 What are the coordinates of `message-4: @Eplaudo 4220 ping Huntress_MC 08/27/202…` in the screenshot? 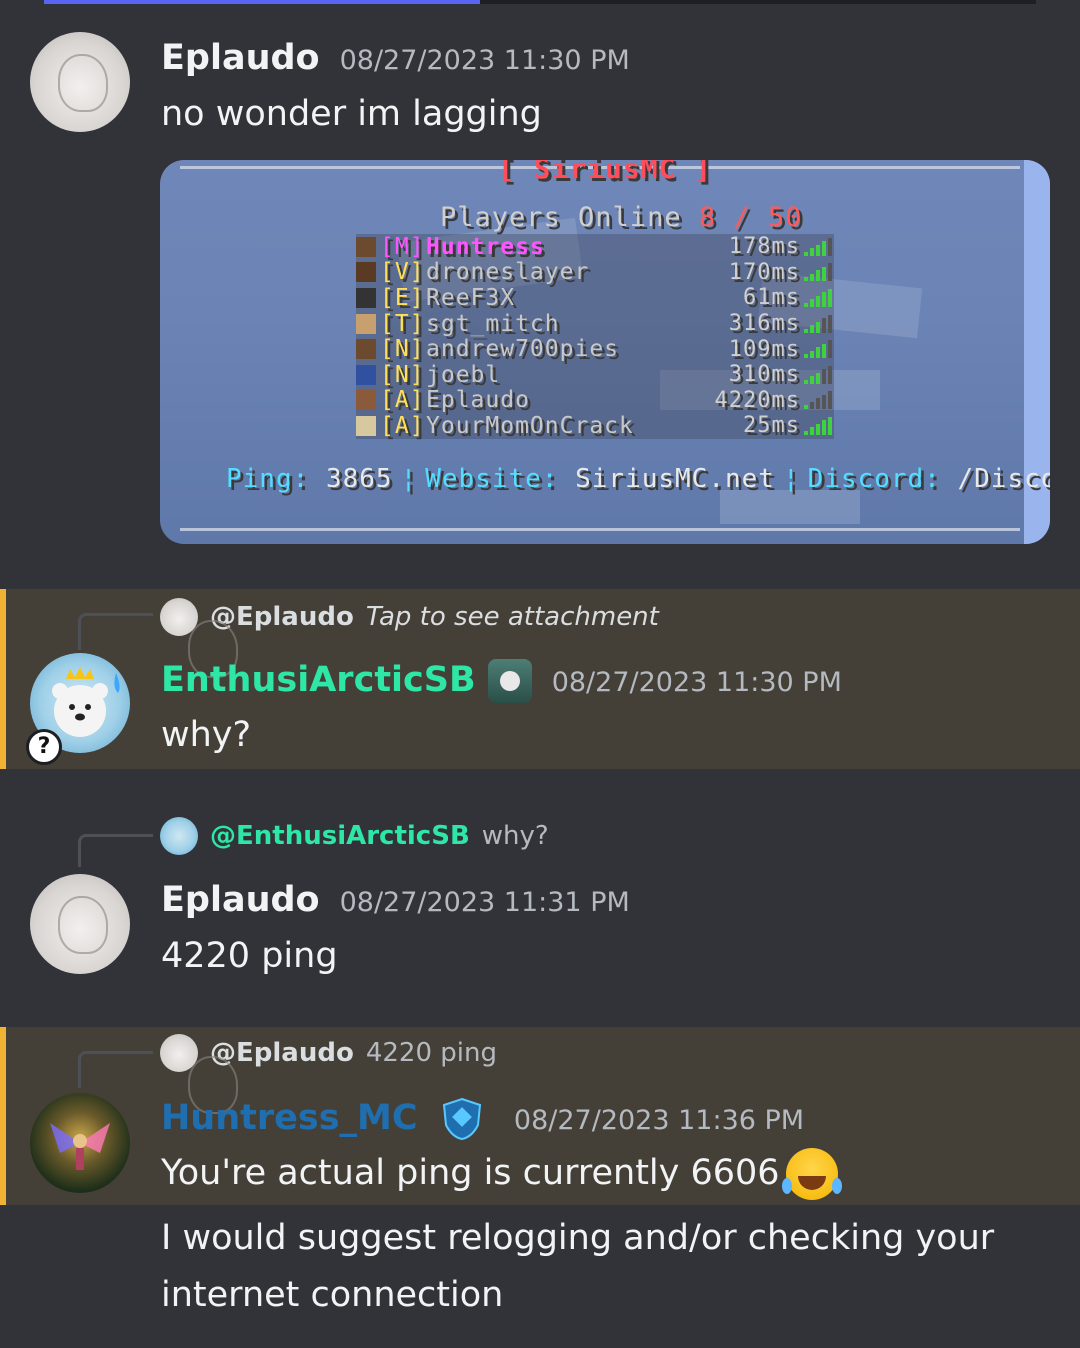 It's located at (540, 1116).